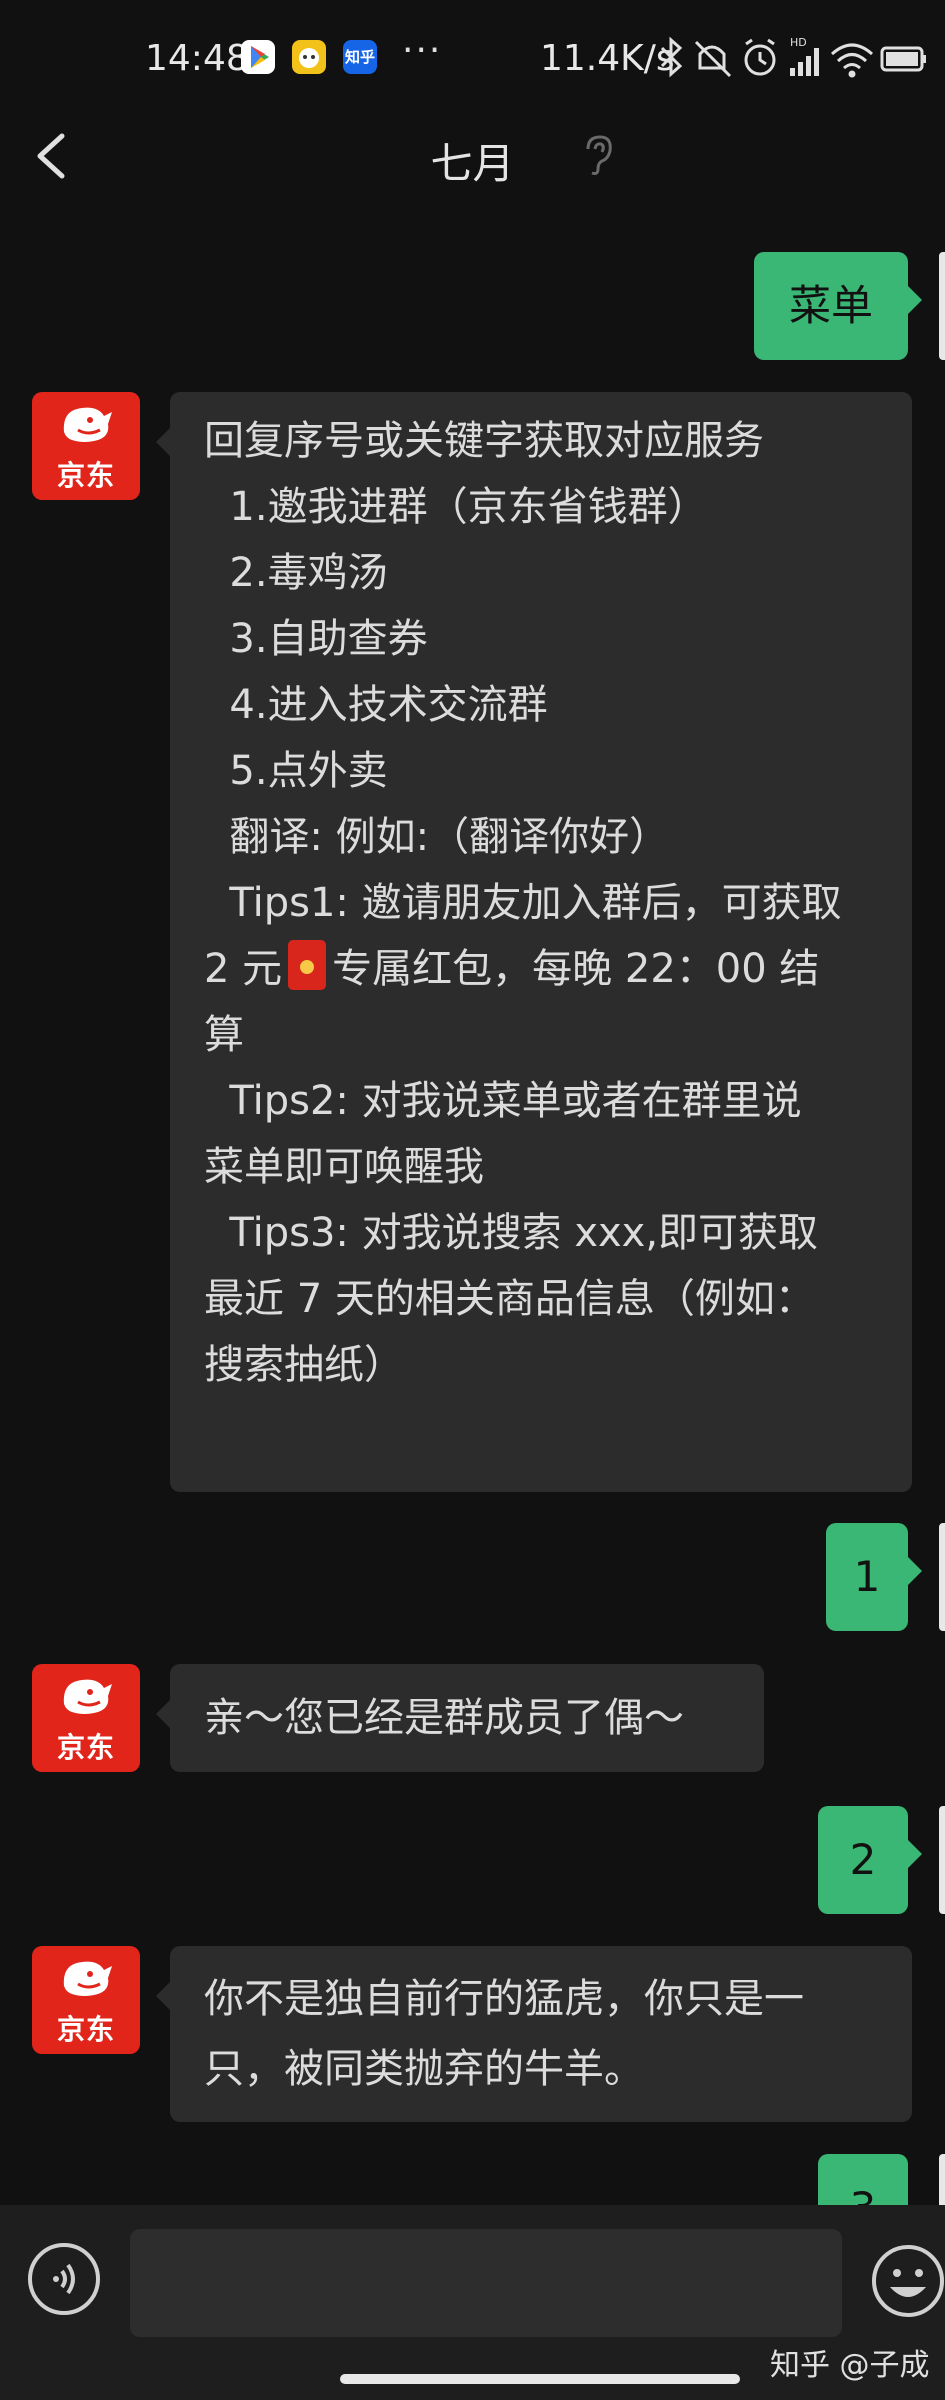  I want to click on alarm-icon, so click(760, 57).